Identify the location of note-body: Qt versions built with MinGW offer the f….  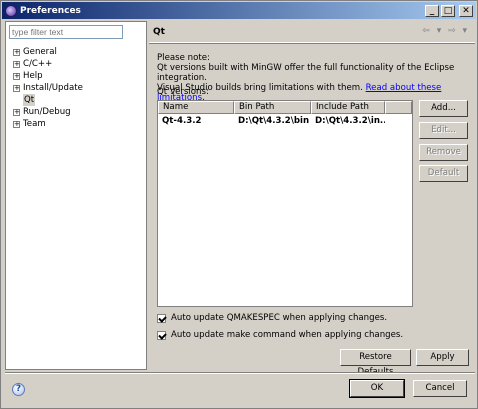
(306, 73).